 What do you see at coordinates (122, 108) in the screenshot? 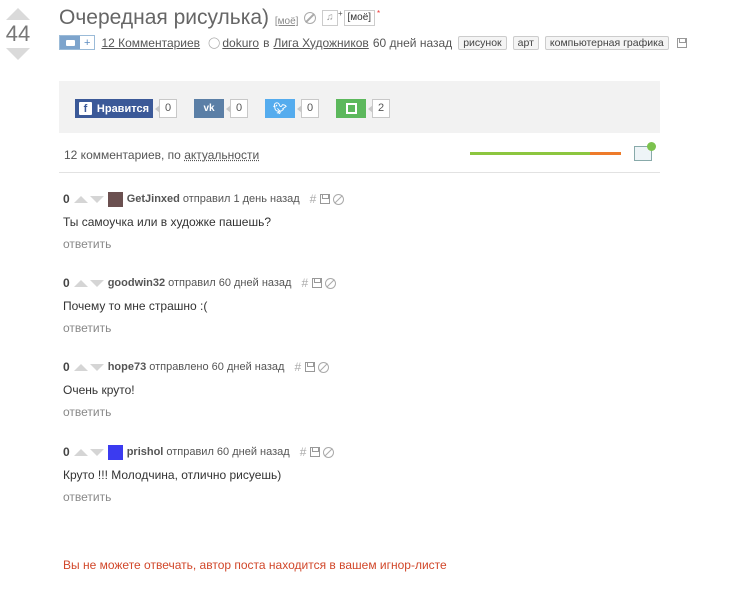
I see `facebook-label: Нравится` at bounding box center [122, 108].